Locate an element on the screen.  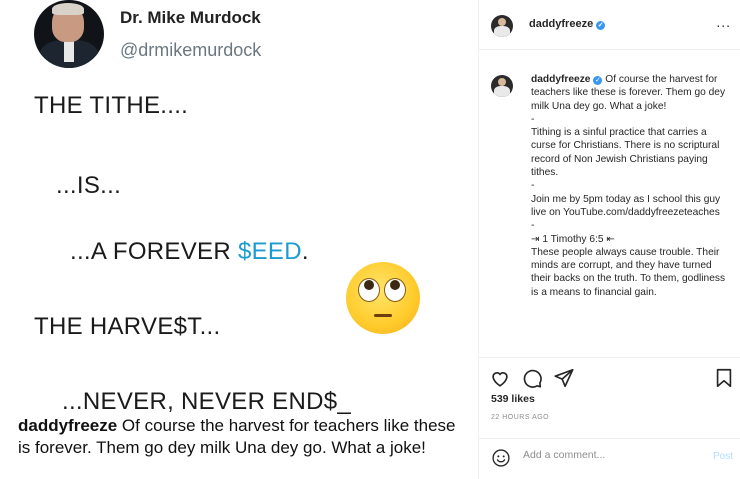
post-timestamp: 22 HOURS AGO is located at coordinates (520, 417).